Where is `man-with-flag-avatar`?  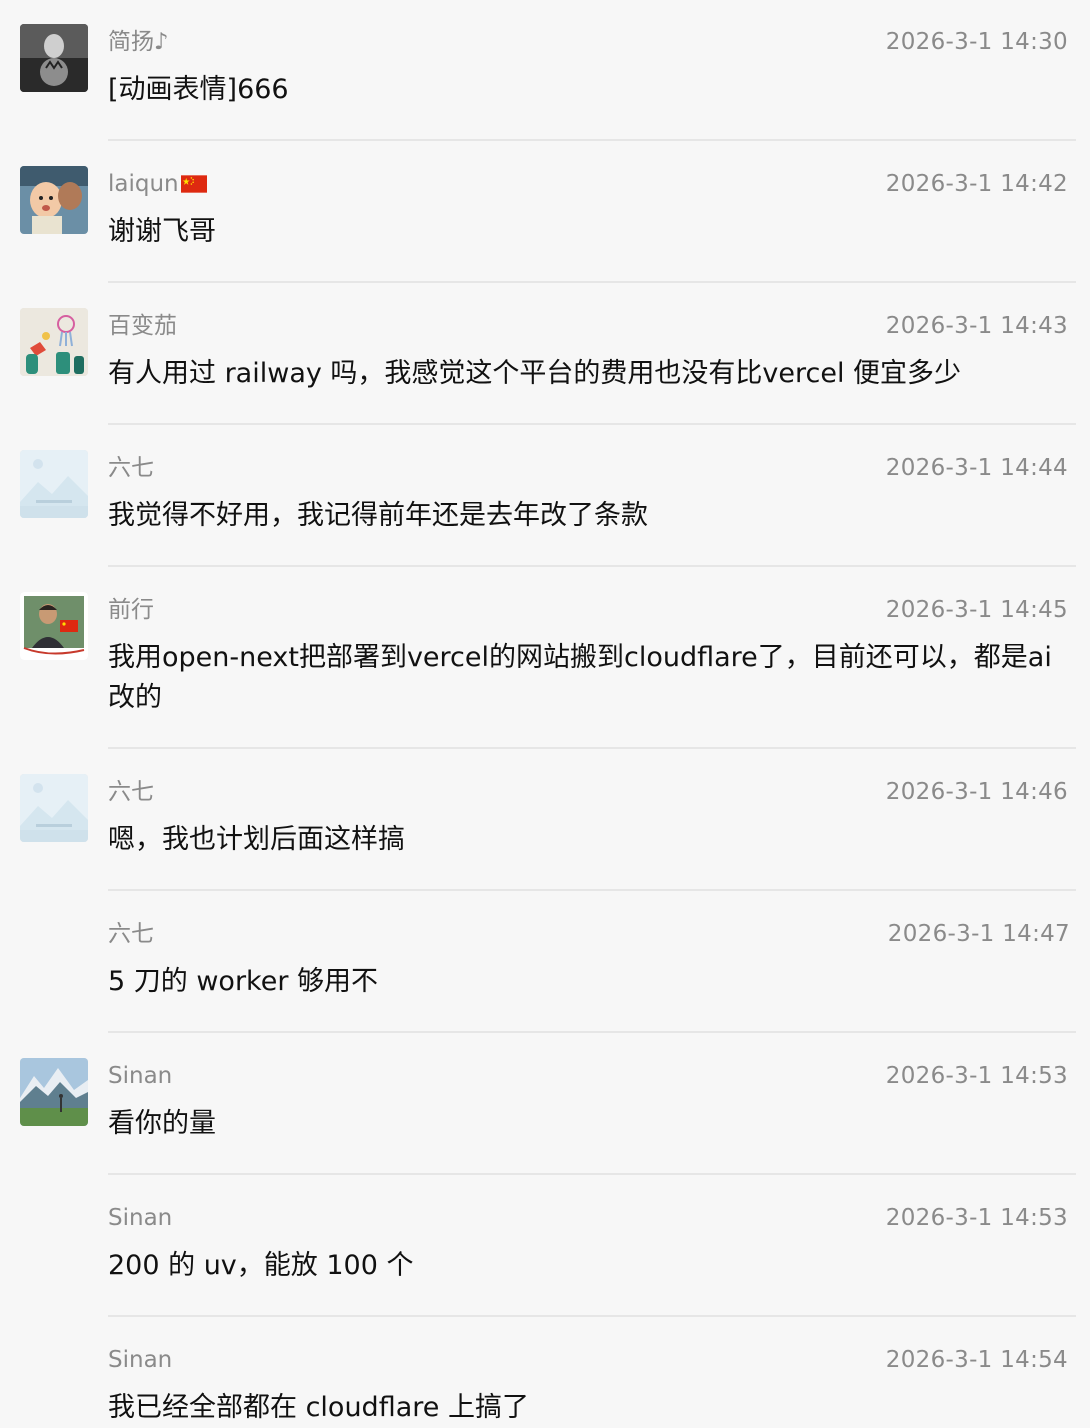
man-with-flag-avatar is located at coordinates (54, 626).